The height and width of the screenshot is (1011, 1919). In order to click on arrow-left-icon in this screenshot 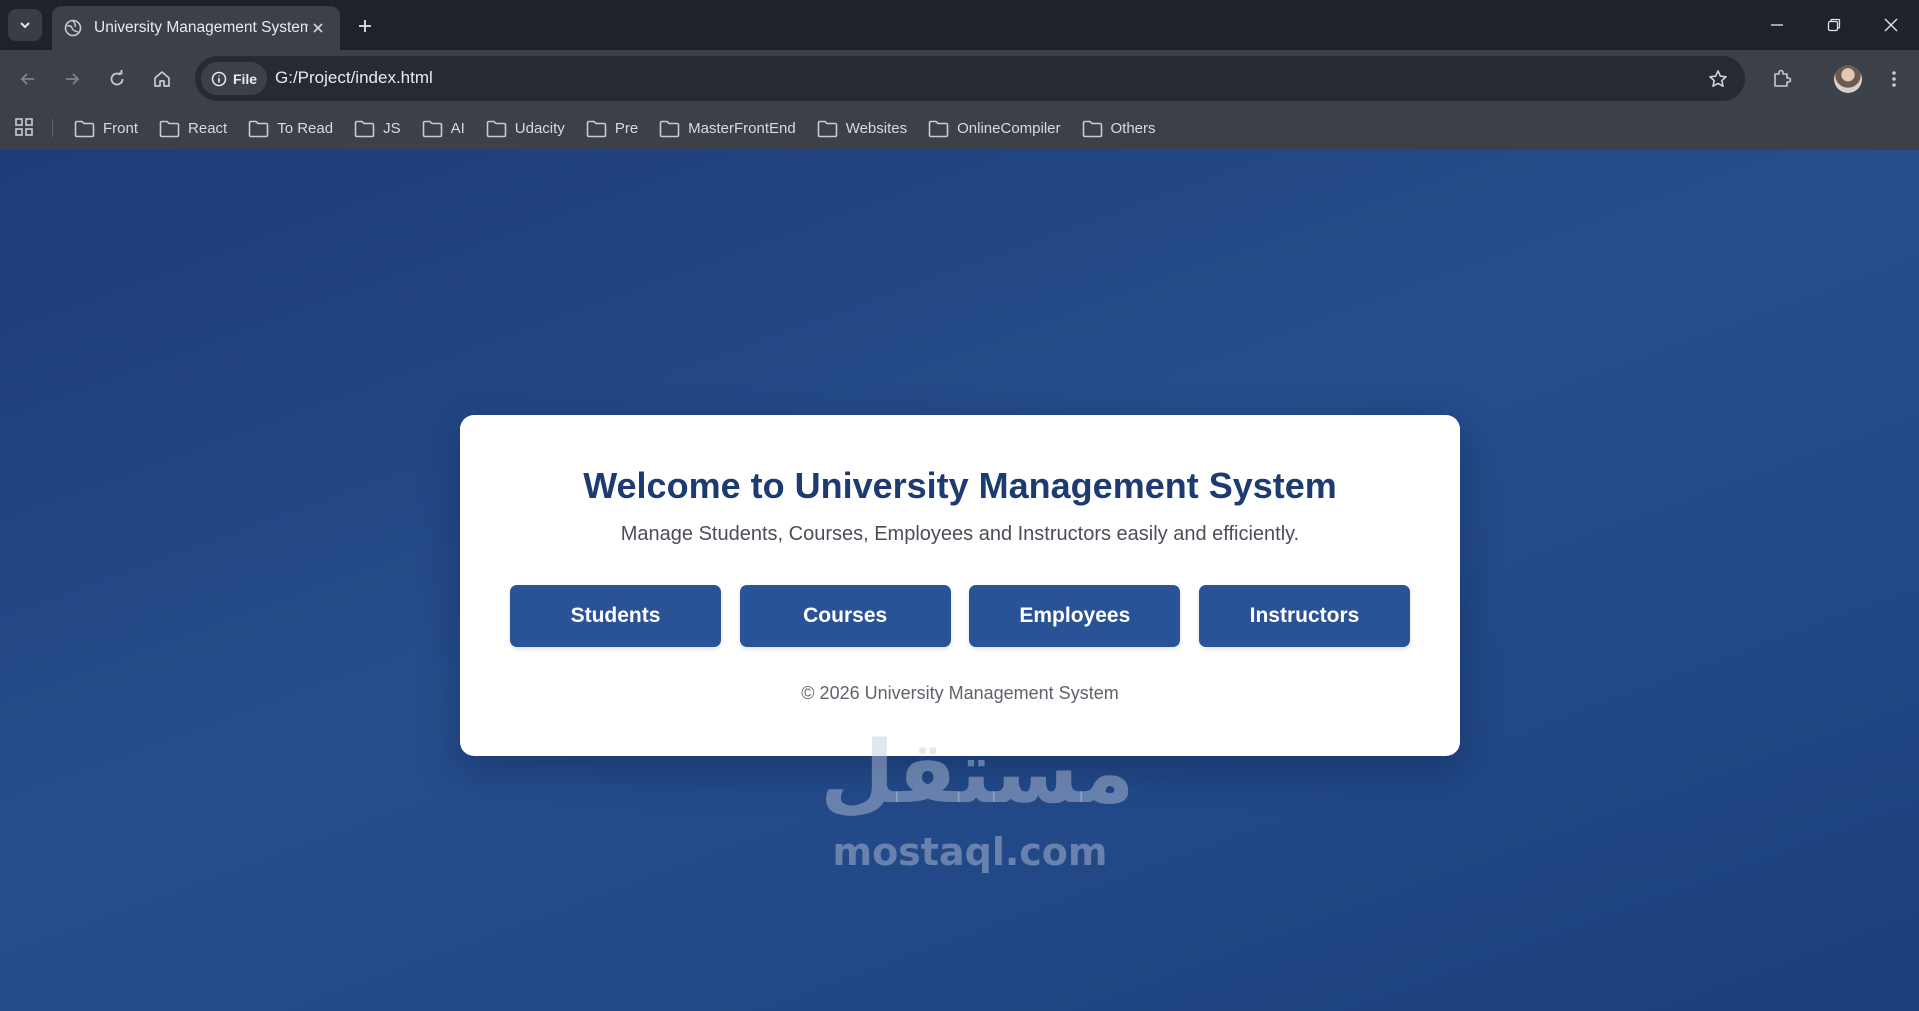, I will do `click(27, 79)`.